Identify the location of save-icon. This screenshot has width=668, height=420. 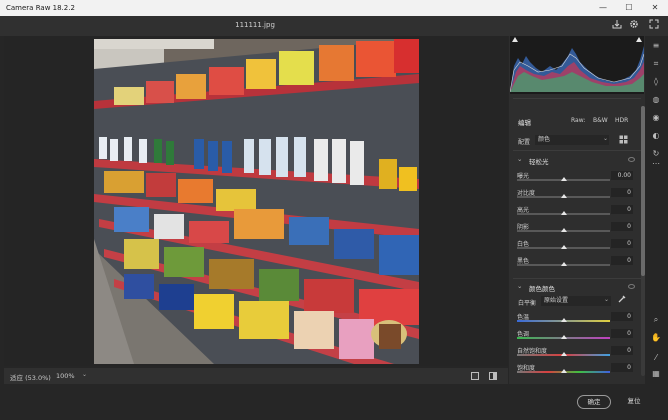
(617, 26).